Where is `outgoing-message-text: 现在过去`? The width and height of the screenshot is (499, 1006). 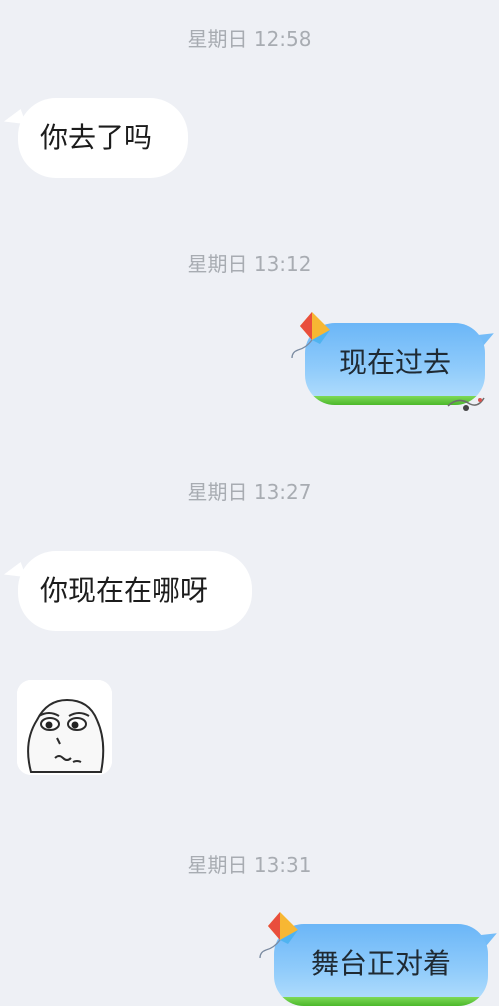
outgoing-message-text: 现在过去 is located at coordinates (394, 362).